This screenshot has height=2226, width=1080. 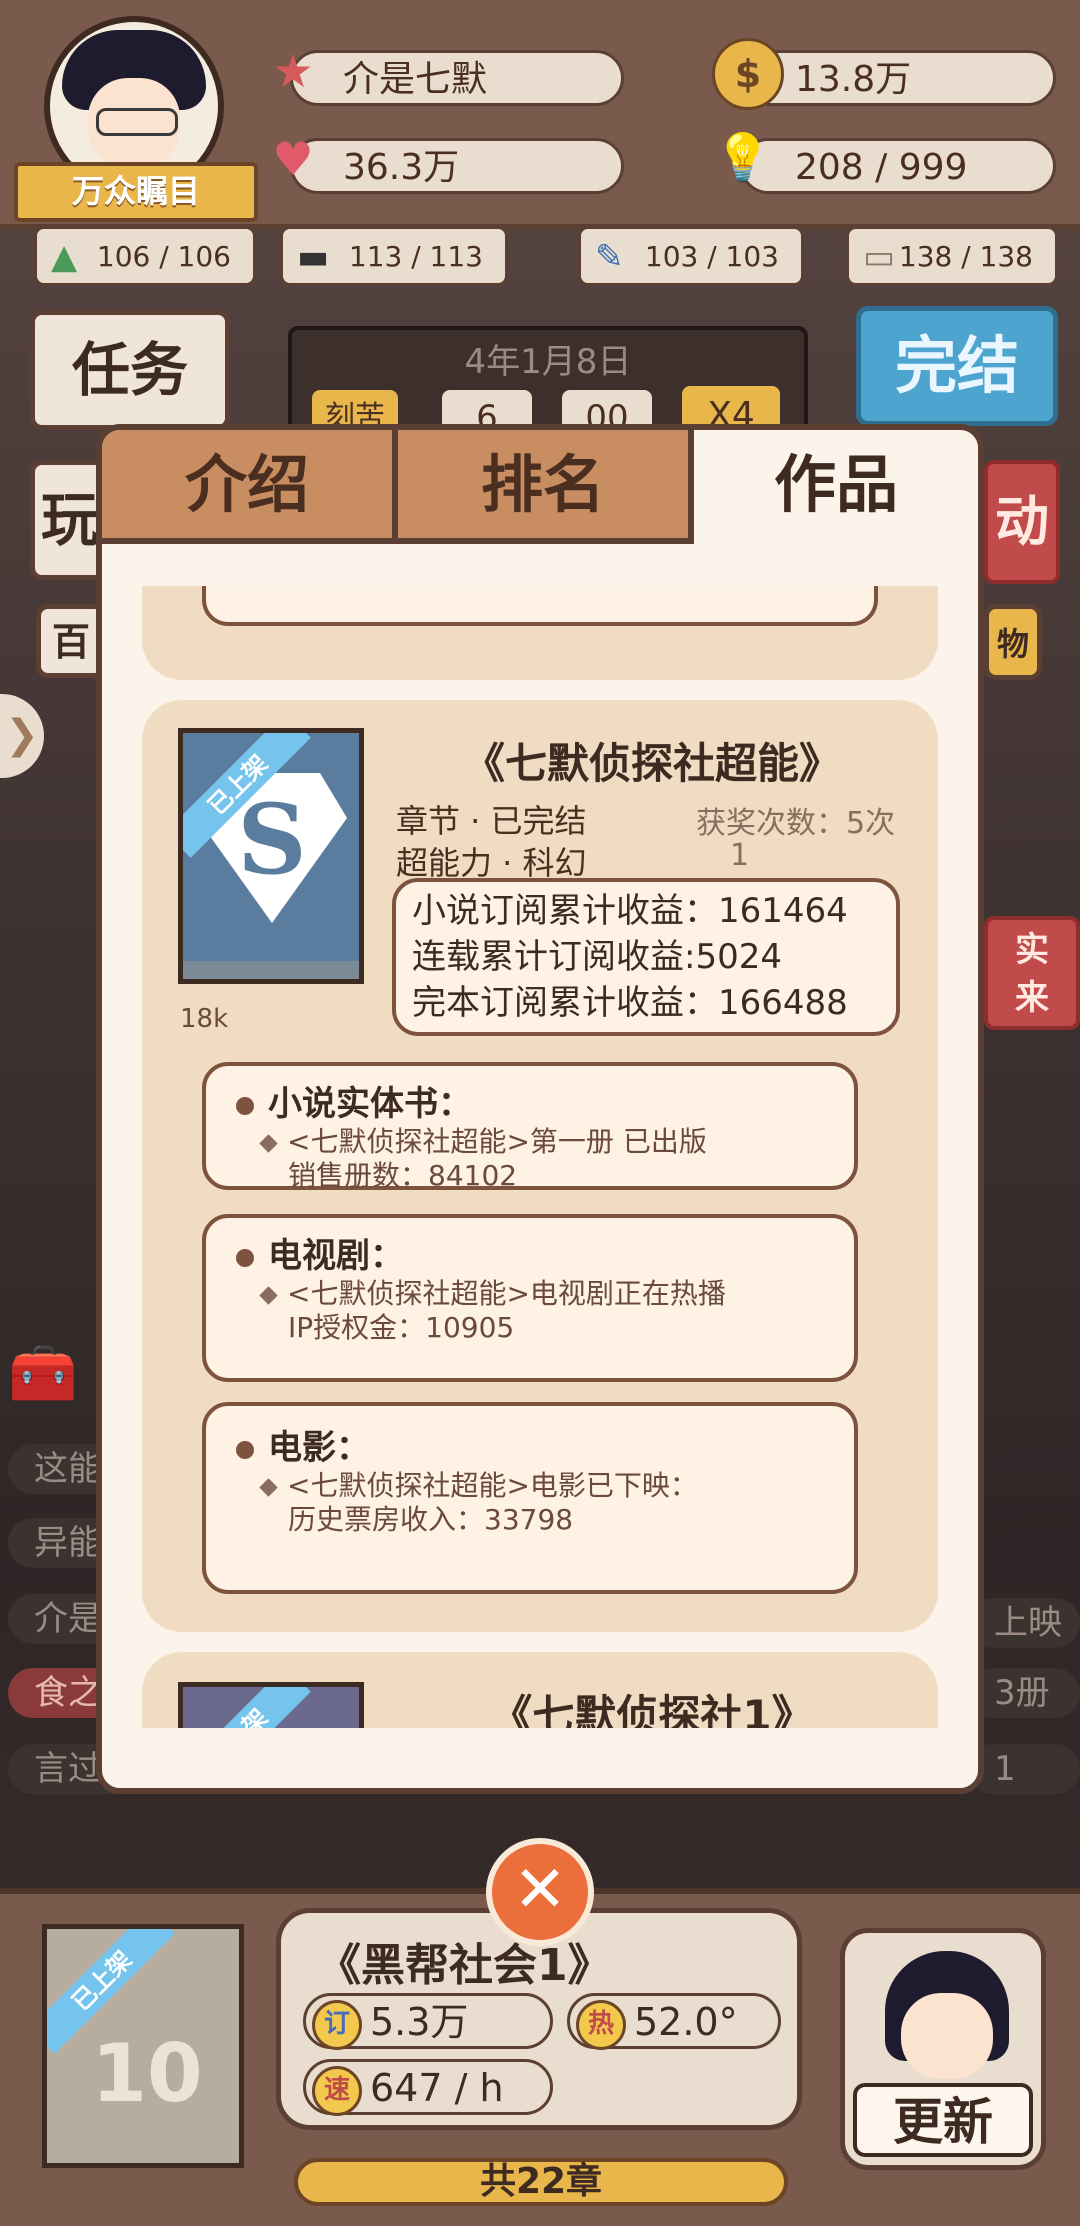 What do you see at coordinates (957, 366) in the screenshot?
I see `finish-button: 完结` at bounding box center [957, 366].